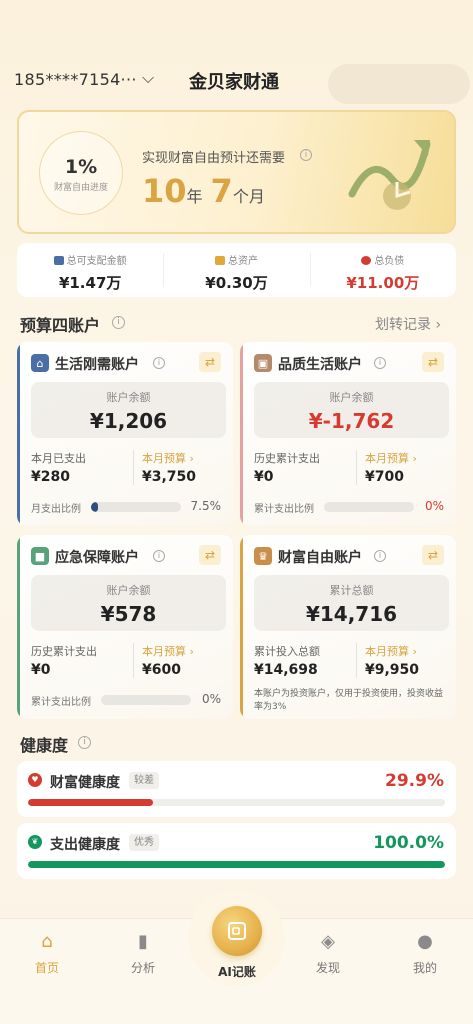 Image resolution: width=473 pixels, height=1024 pixels. What do you see at coordinates (287, 651) in the screenshot?
I see `stat-label: 累计投入总额` at bounding box center [287, 651].